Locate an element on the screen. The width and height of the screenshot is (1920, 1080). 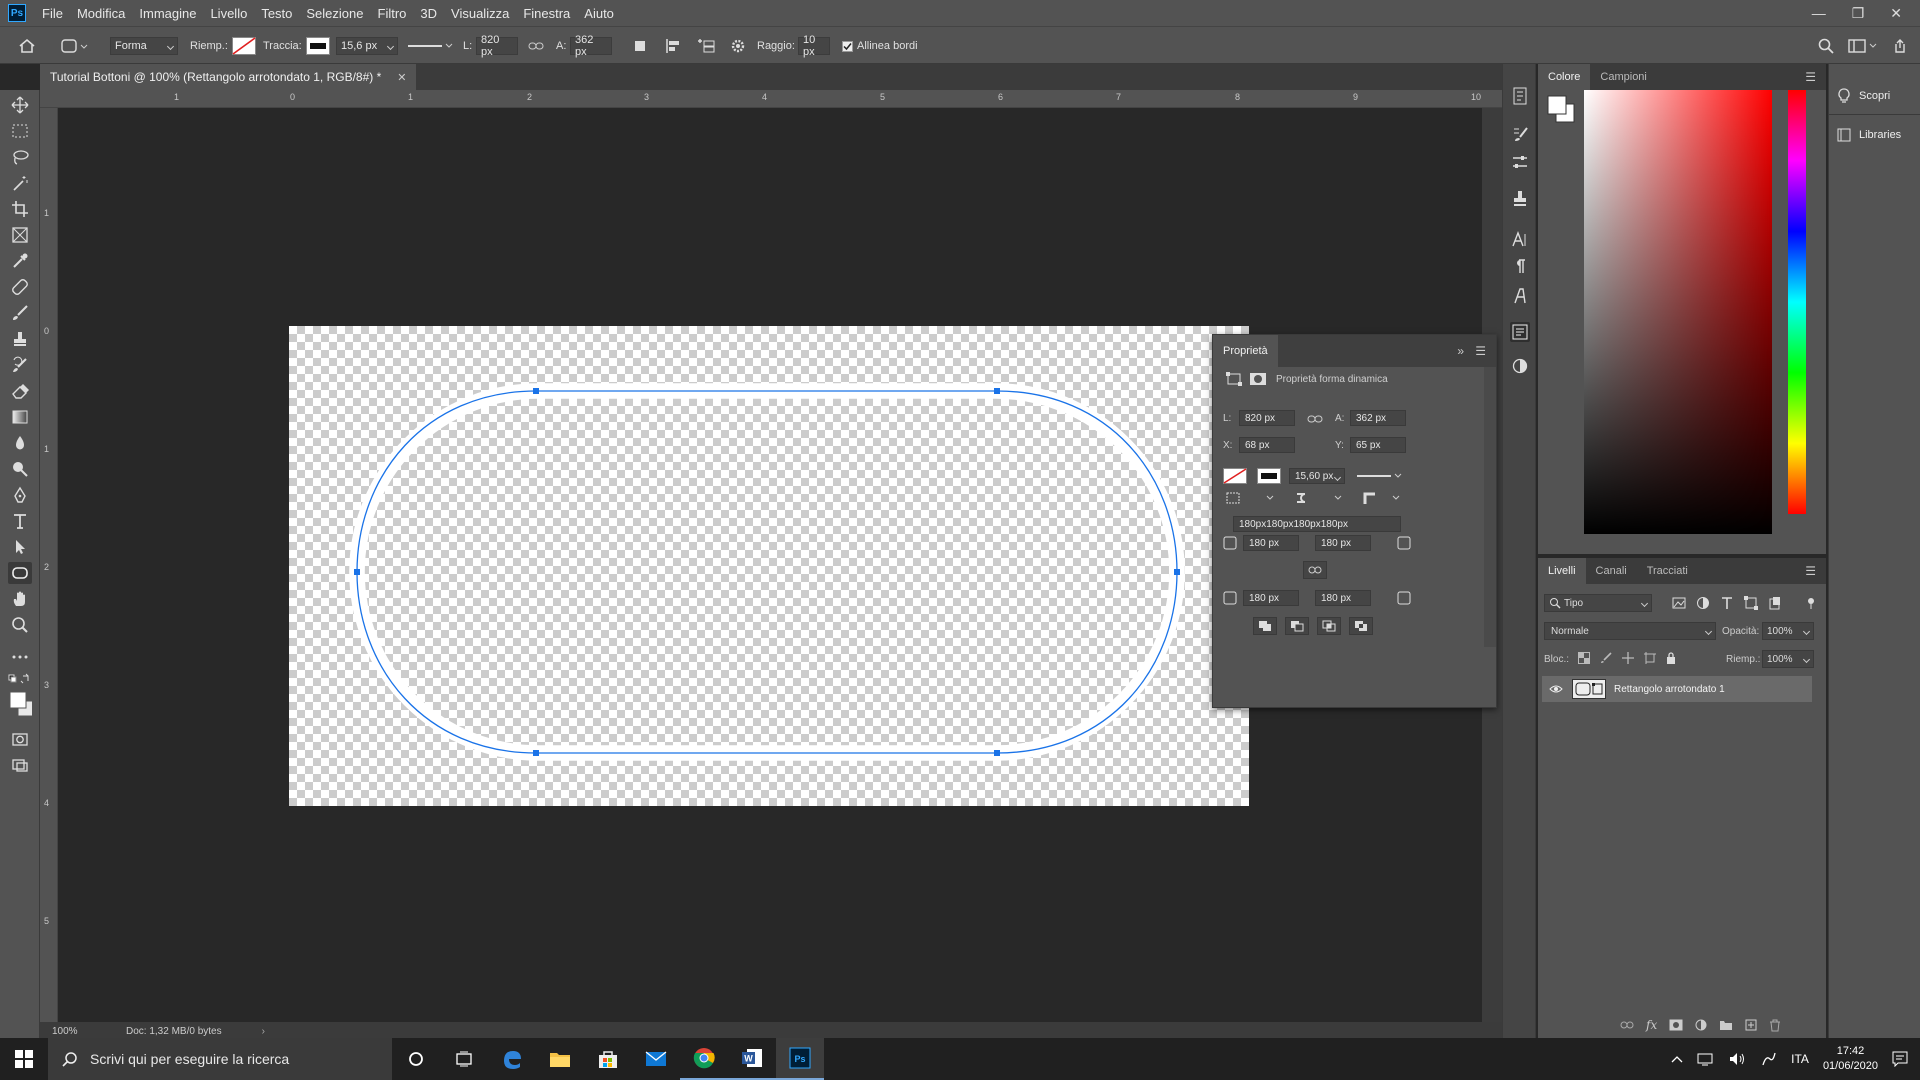
close-tab-icon: ✕ is located at coordinates (401, 77).